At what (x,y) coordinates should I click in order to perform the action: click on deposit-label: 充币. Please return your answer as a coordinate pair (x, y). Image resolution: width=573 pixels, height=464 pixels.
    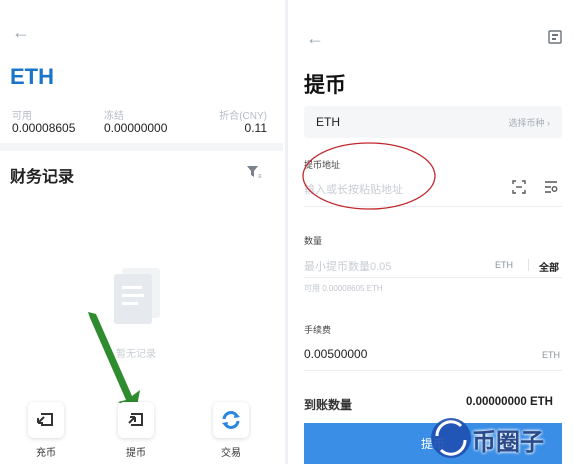
    Looking at the image, I should click on (46, 453).